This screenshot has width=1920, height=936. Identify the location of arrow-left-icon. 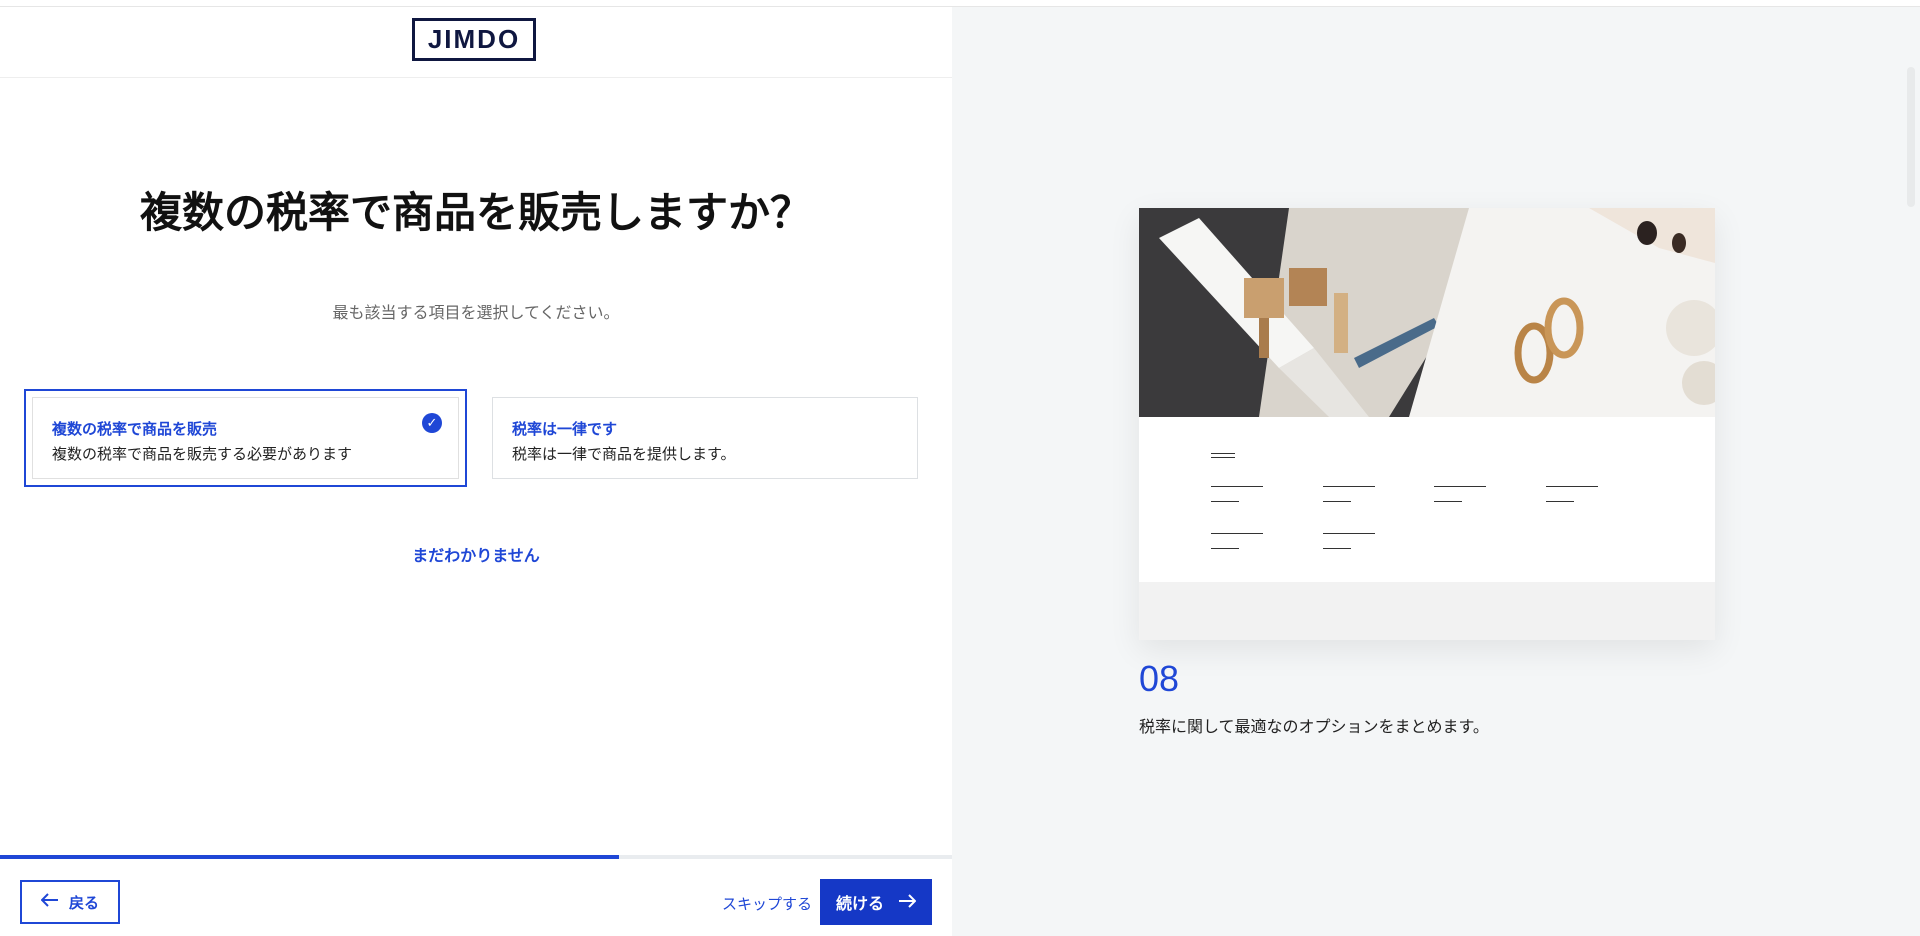
(49, 902).